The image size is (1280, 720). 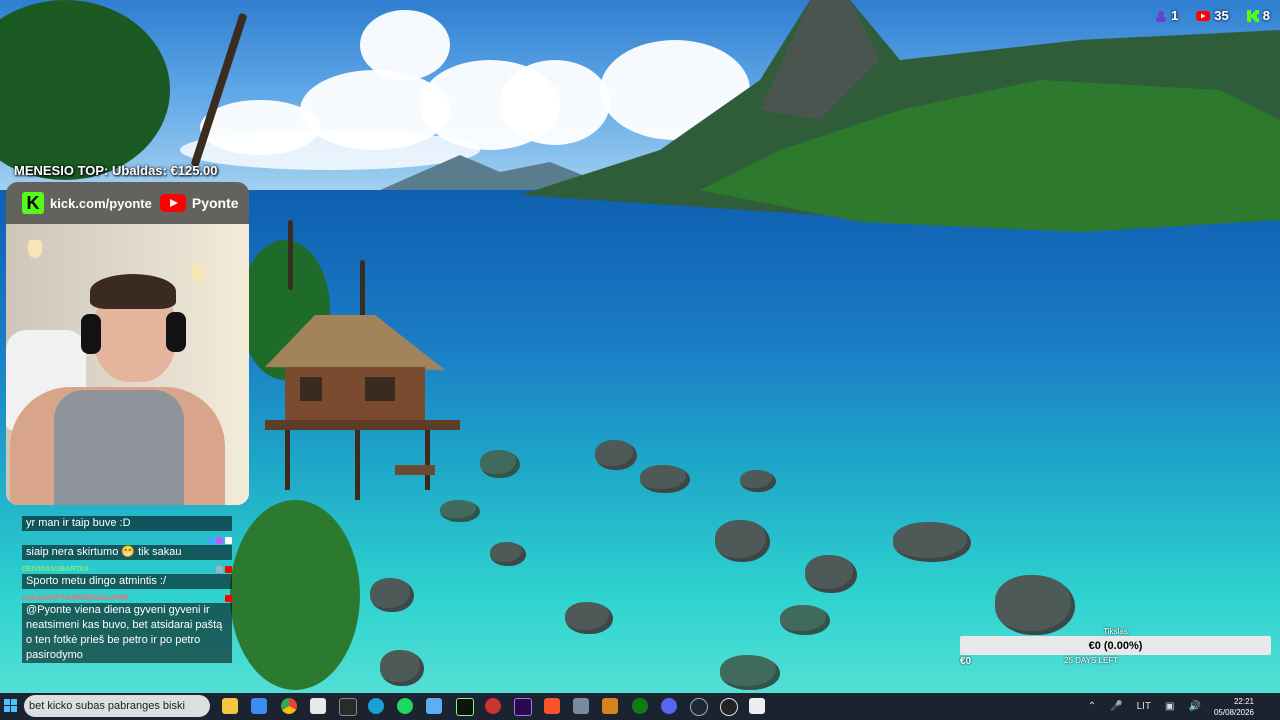 I want to click on store-icon, so click(x=259, y=706).